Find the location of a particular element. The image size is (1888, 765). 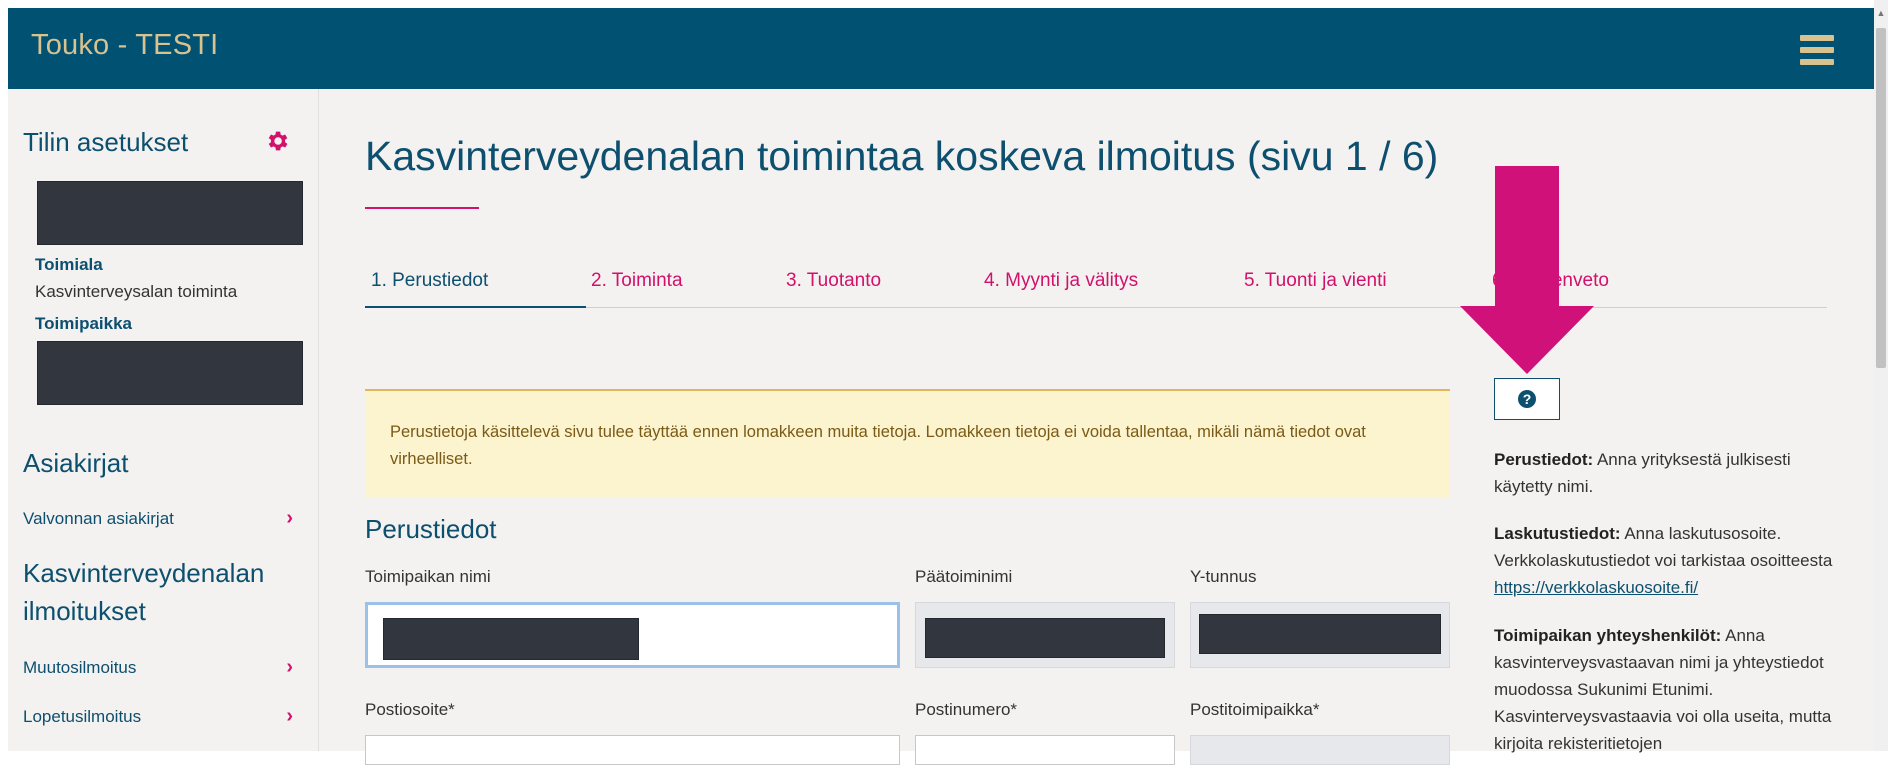

help-button: ? is located at coordinates (1527, 399).